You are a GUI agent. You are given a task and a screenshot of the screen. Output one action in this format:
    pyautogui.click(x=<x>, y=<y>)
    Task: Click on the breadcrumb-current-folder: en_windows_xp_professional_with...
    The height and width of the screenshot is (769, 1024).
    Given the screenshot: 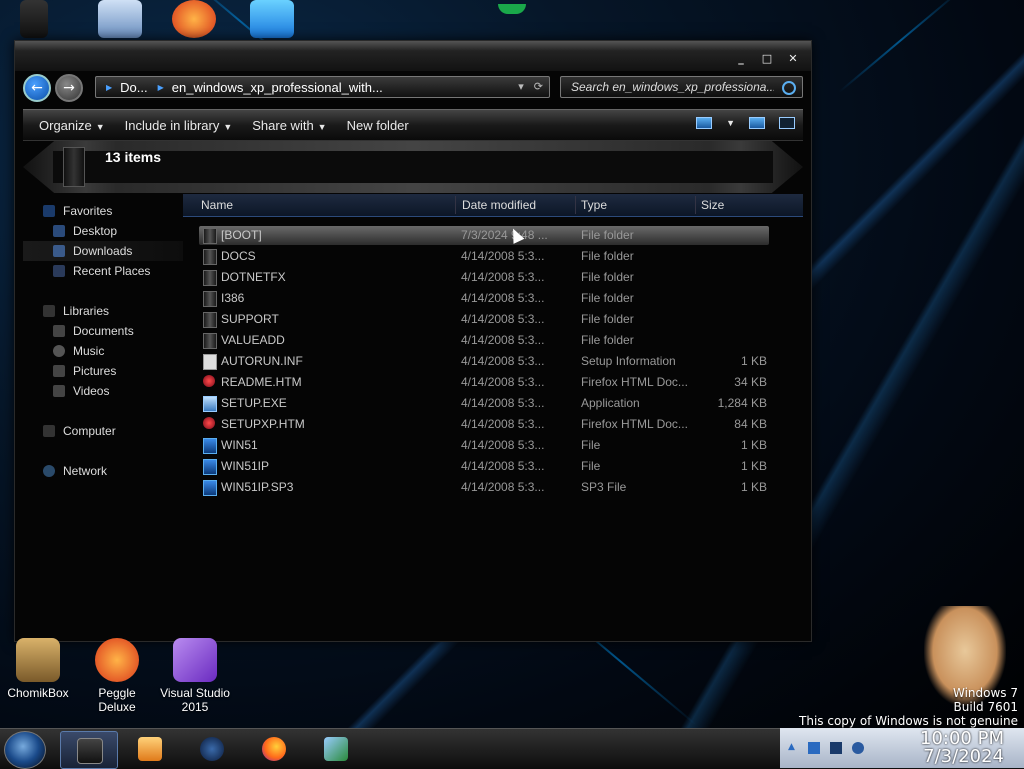 What is the action you would take?
    pyautogui.click(x=277, y=87)
    